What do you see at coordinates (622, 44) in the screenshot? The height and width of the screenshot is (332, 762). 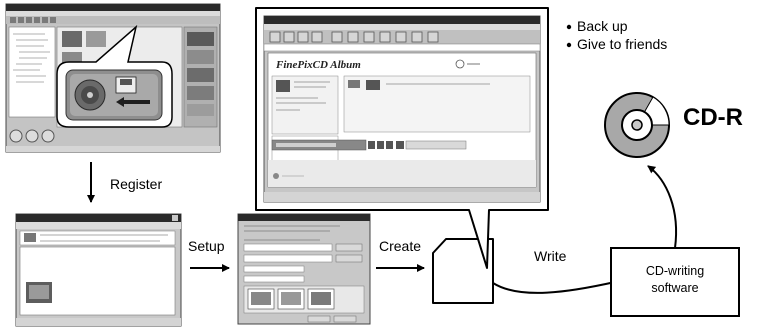 I see `bullet-give-to-friends: Give to friends` at bounding box center [622, 44].